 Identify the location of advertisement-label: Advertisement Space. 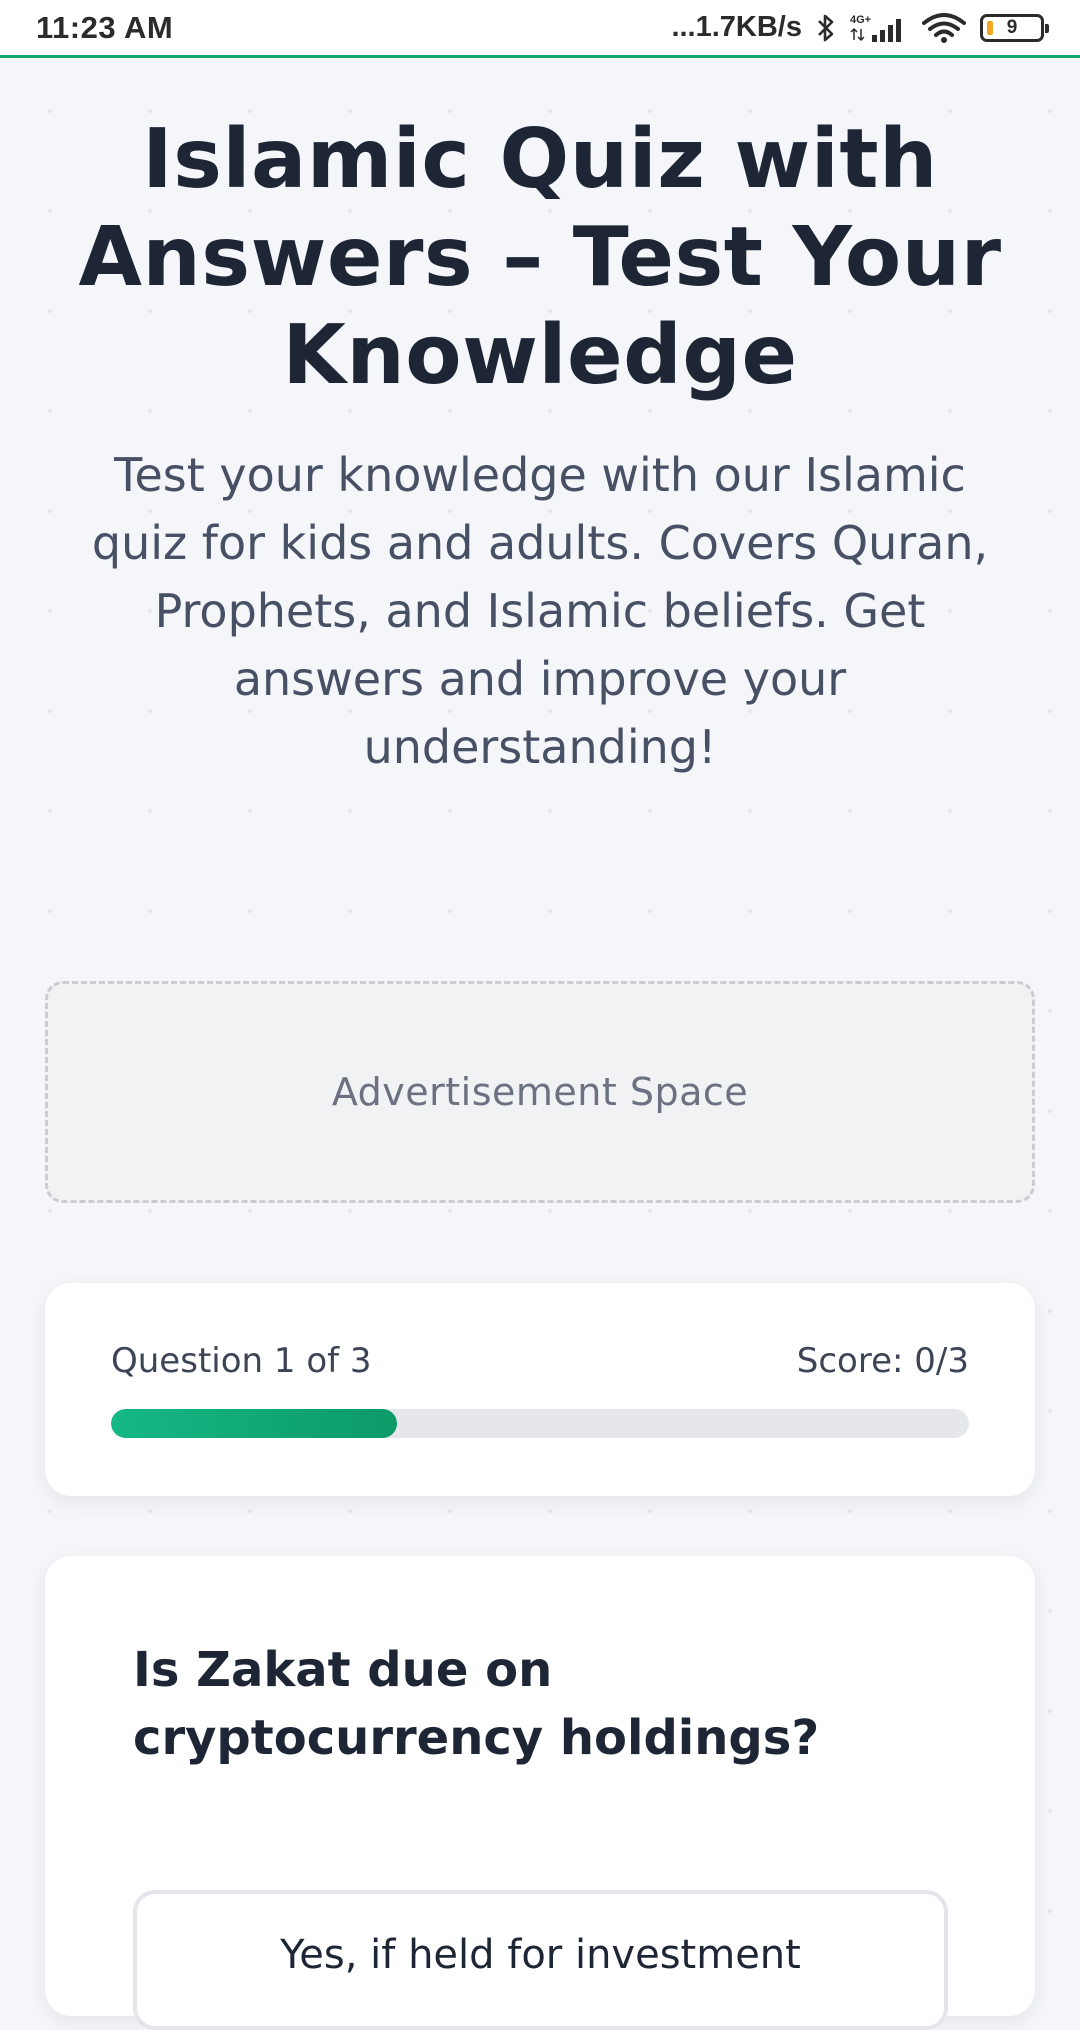
(540, 1092).